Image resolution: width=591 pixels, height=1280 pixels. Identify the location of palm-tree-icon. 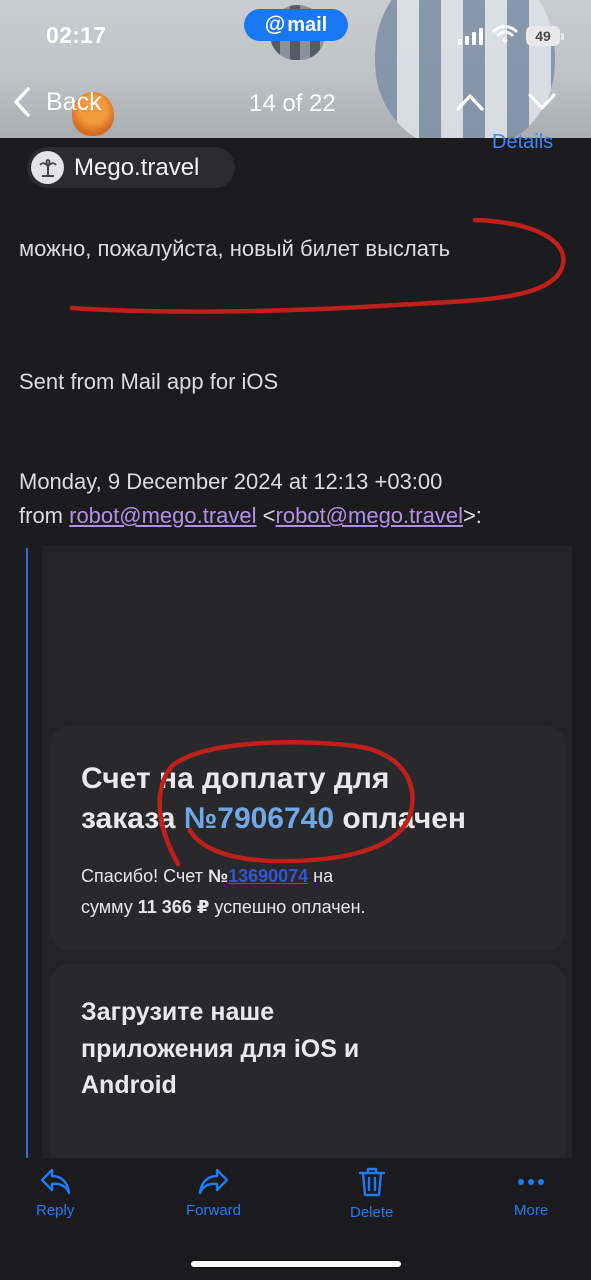
(47, 167).